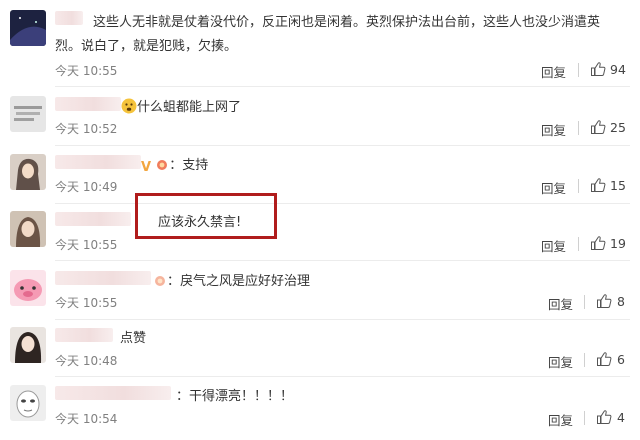  I want to click on comment-time: 今天 10:52, so click(86, 129).